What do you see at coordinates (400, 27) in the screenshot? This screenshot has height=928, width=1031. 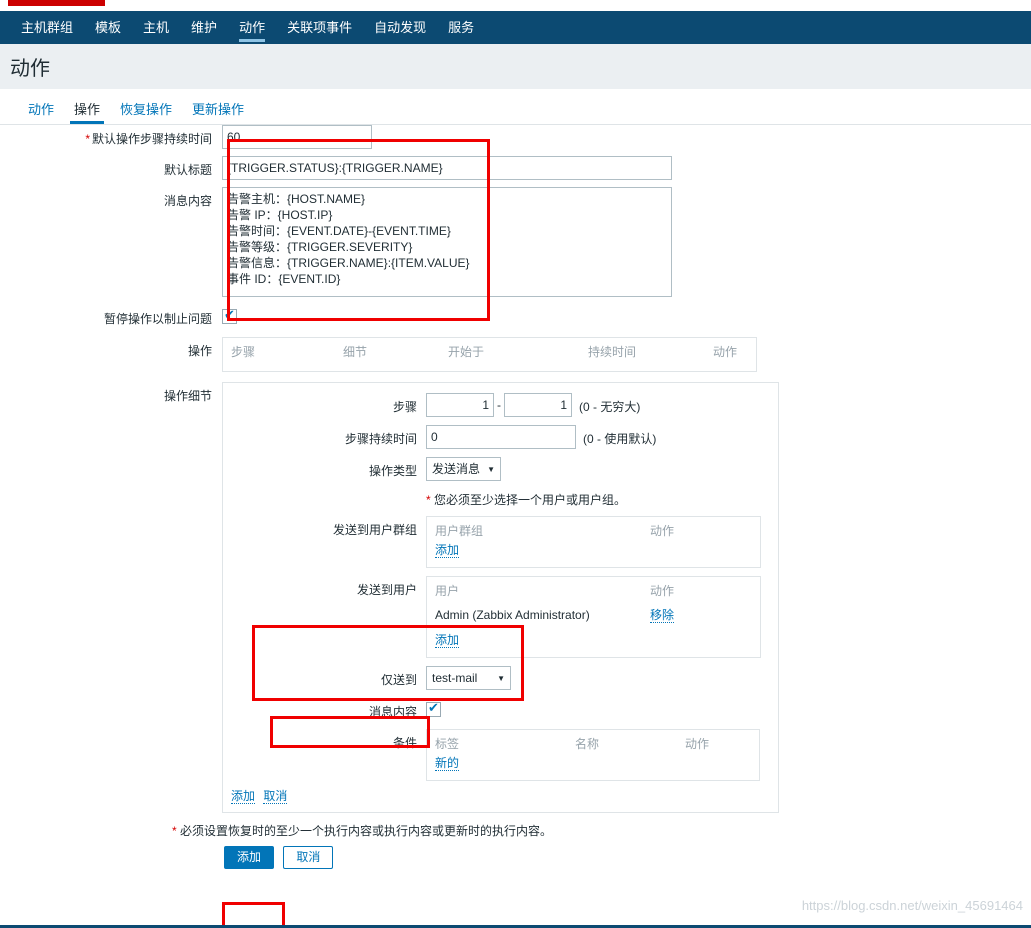 I see `nav-item-discovery: 自动发现` at bounding box center [400, 27].